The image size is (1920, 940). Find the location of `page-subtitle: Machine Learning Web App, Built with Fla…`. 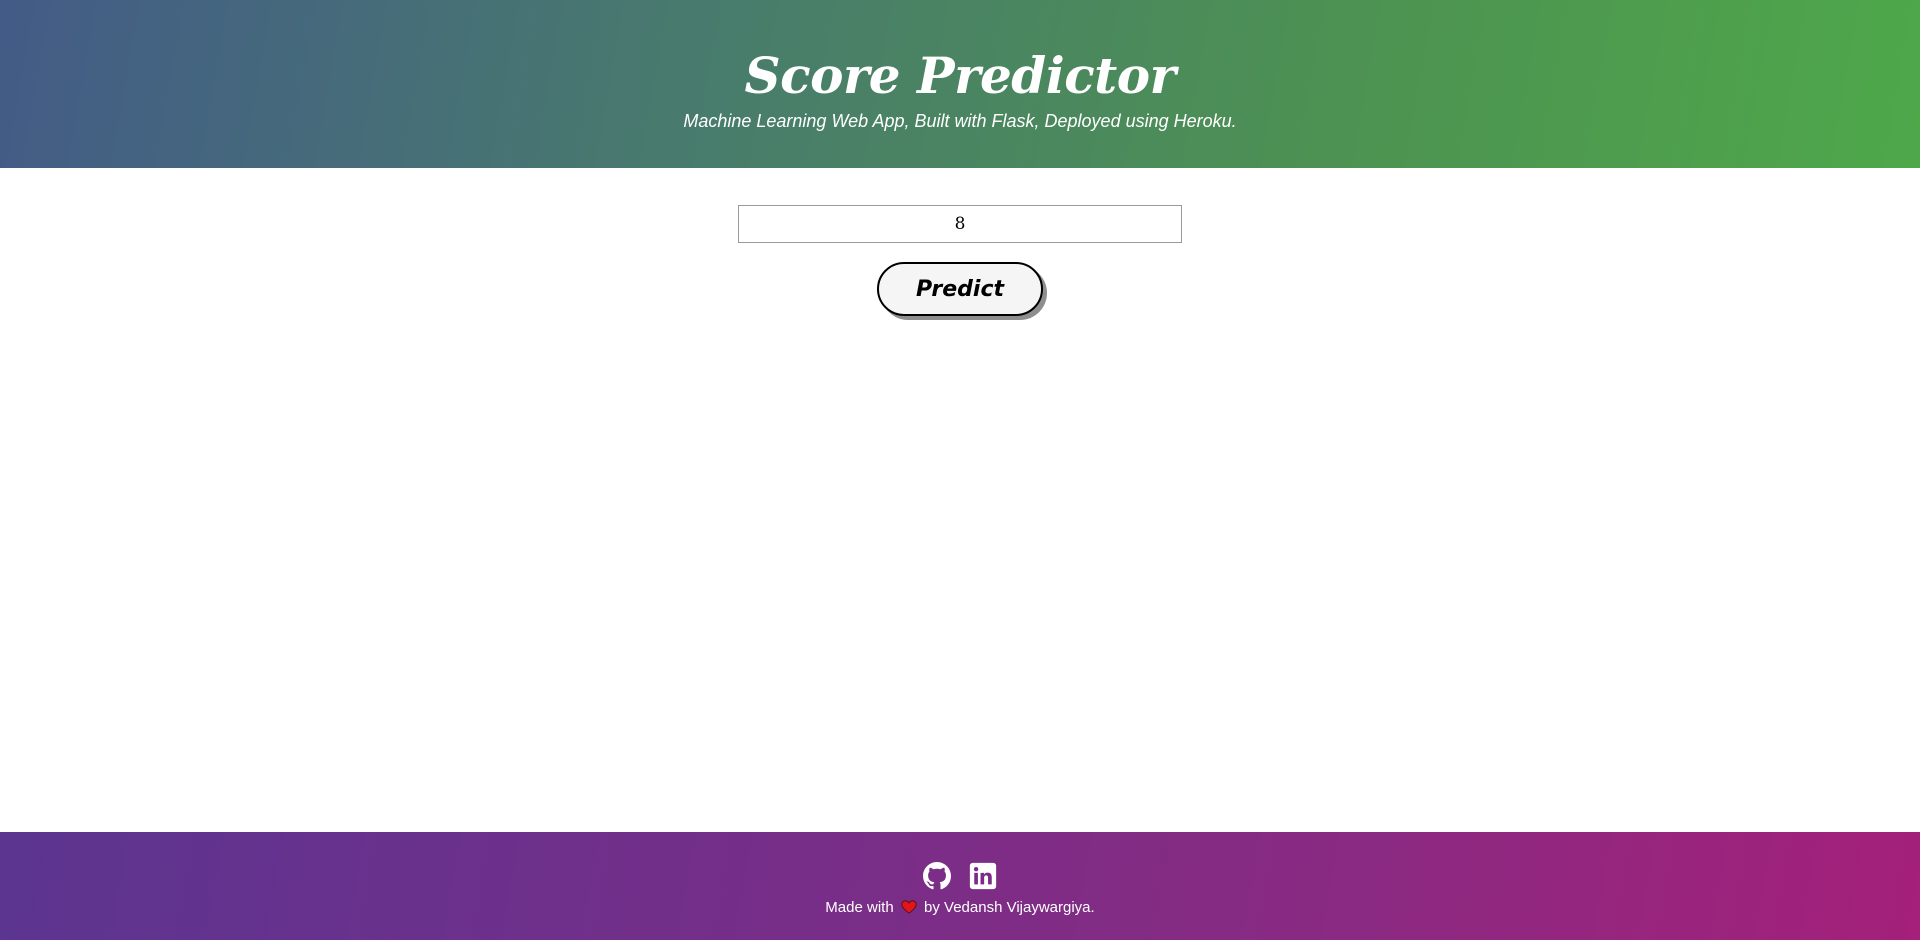

page-subtitle: Machine Learning Web App, Built with Fla… is located at coordinates (960, 121).